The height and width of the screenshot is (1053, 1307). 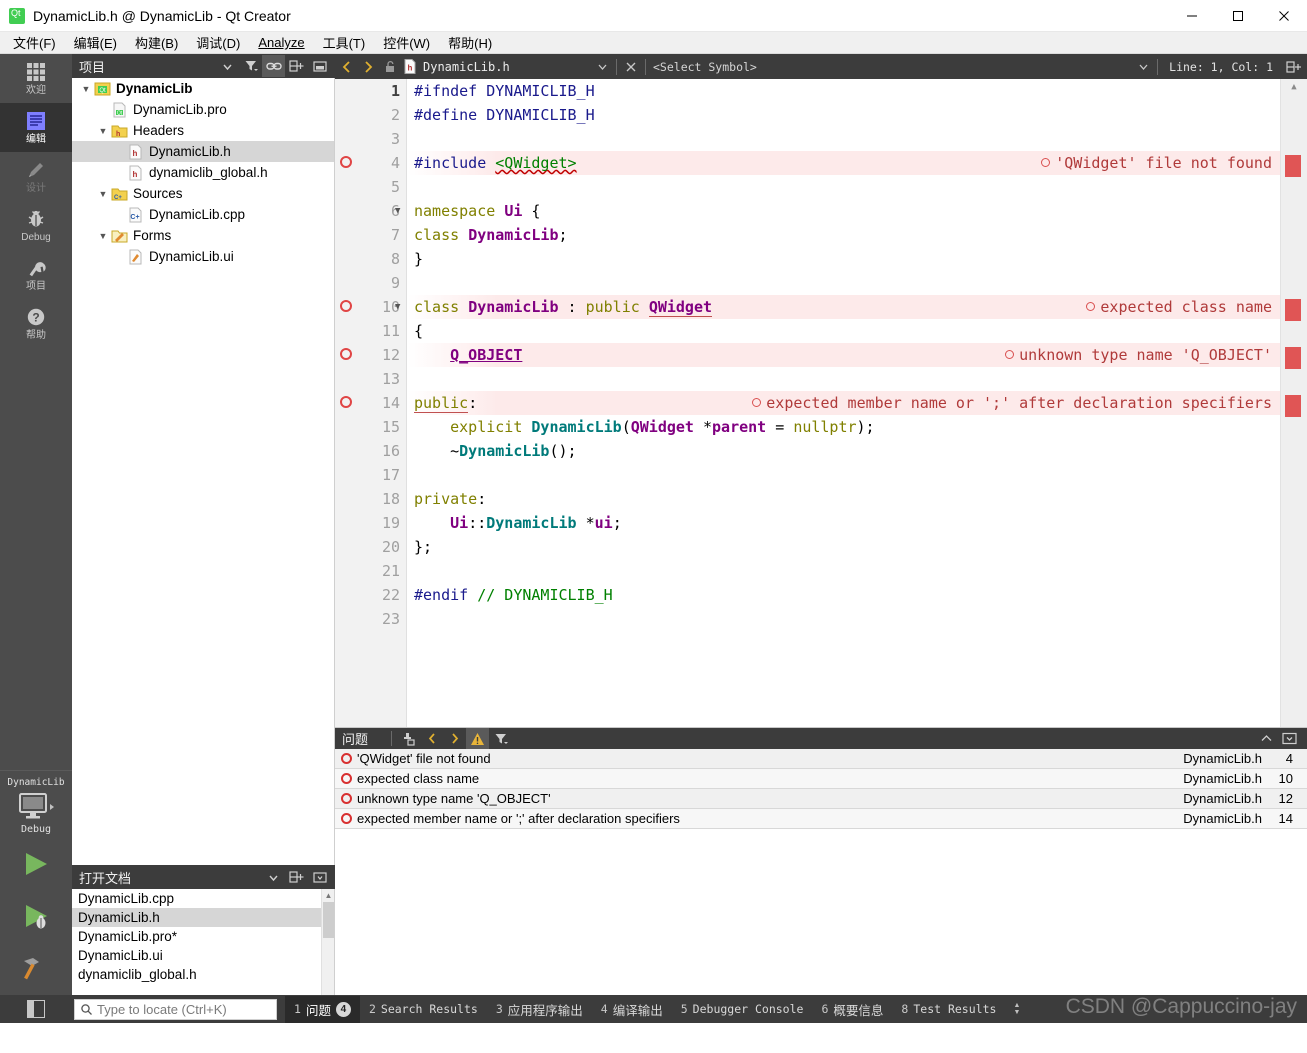 What do you see at coordinates (328, 920) in the screenshot?
I see `scrollbar-thumb` at bounding box center [328, 920].